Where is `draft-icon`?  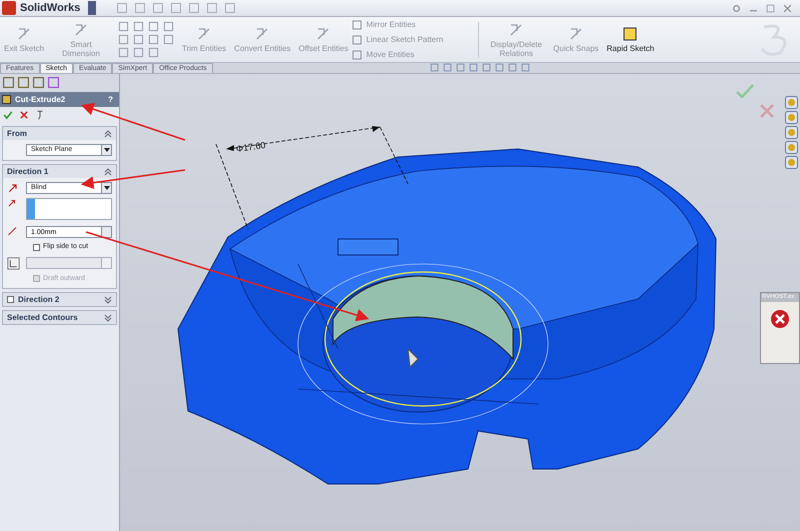 draft-icon is located at coordinates (13, 263).